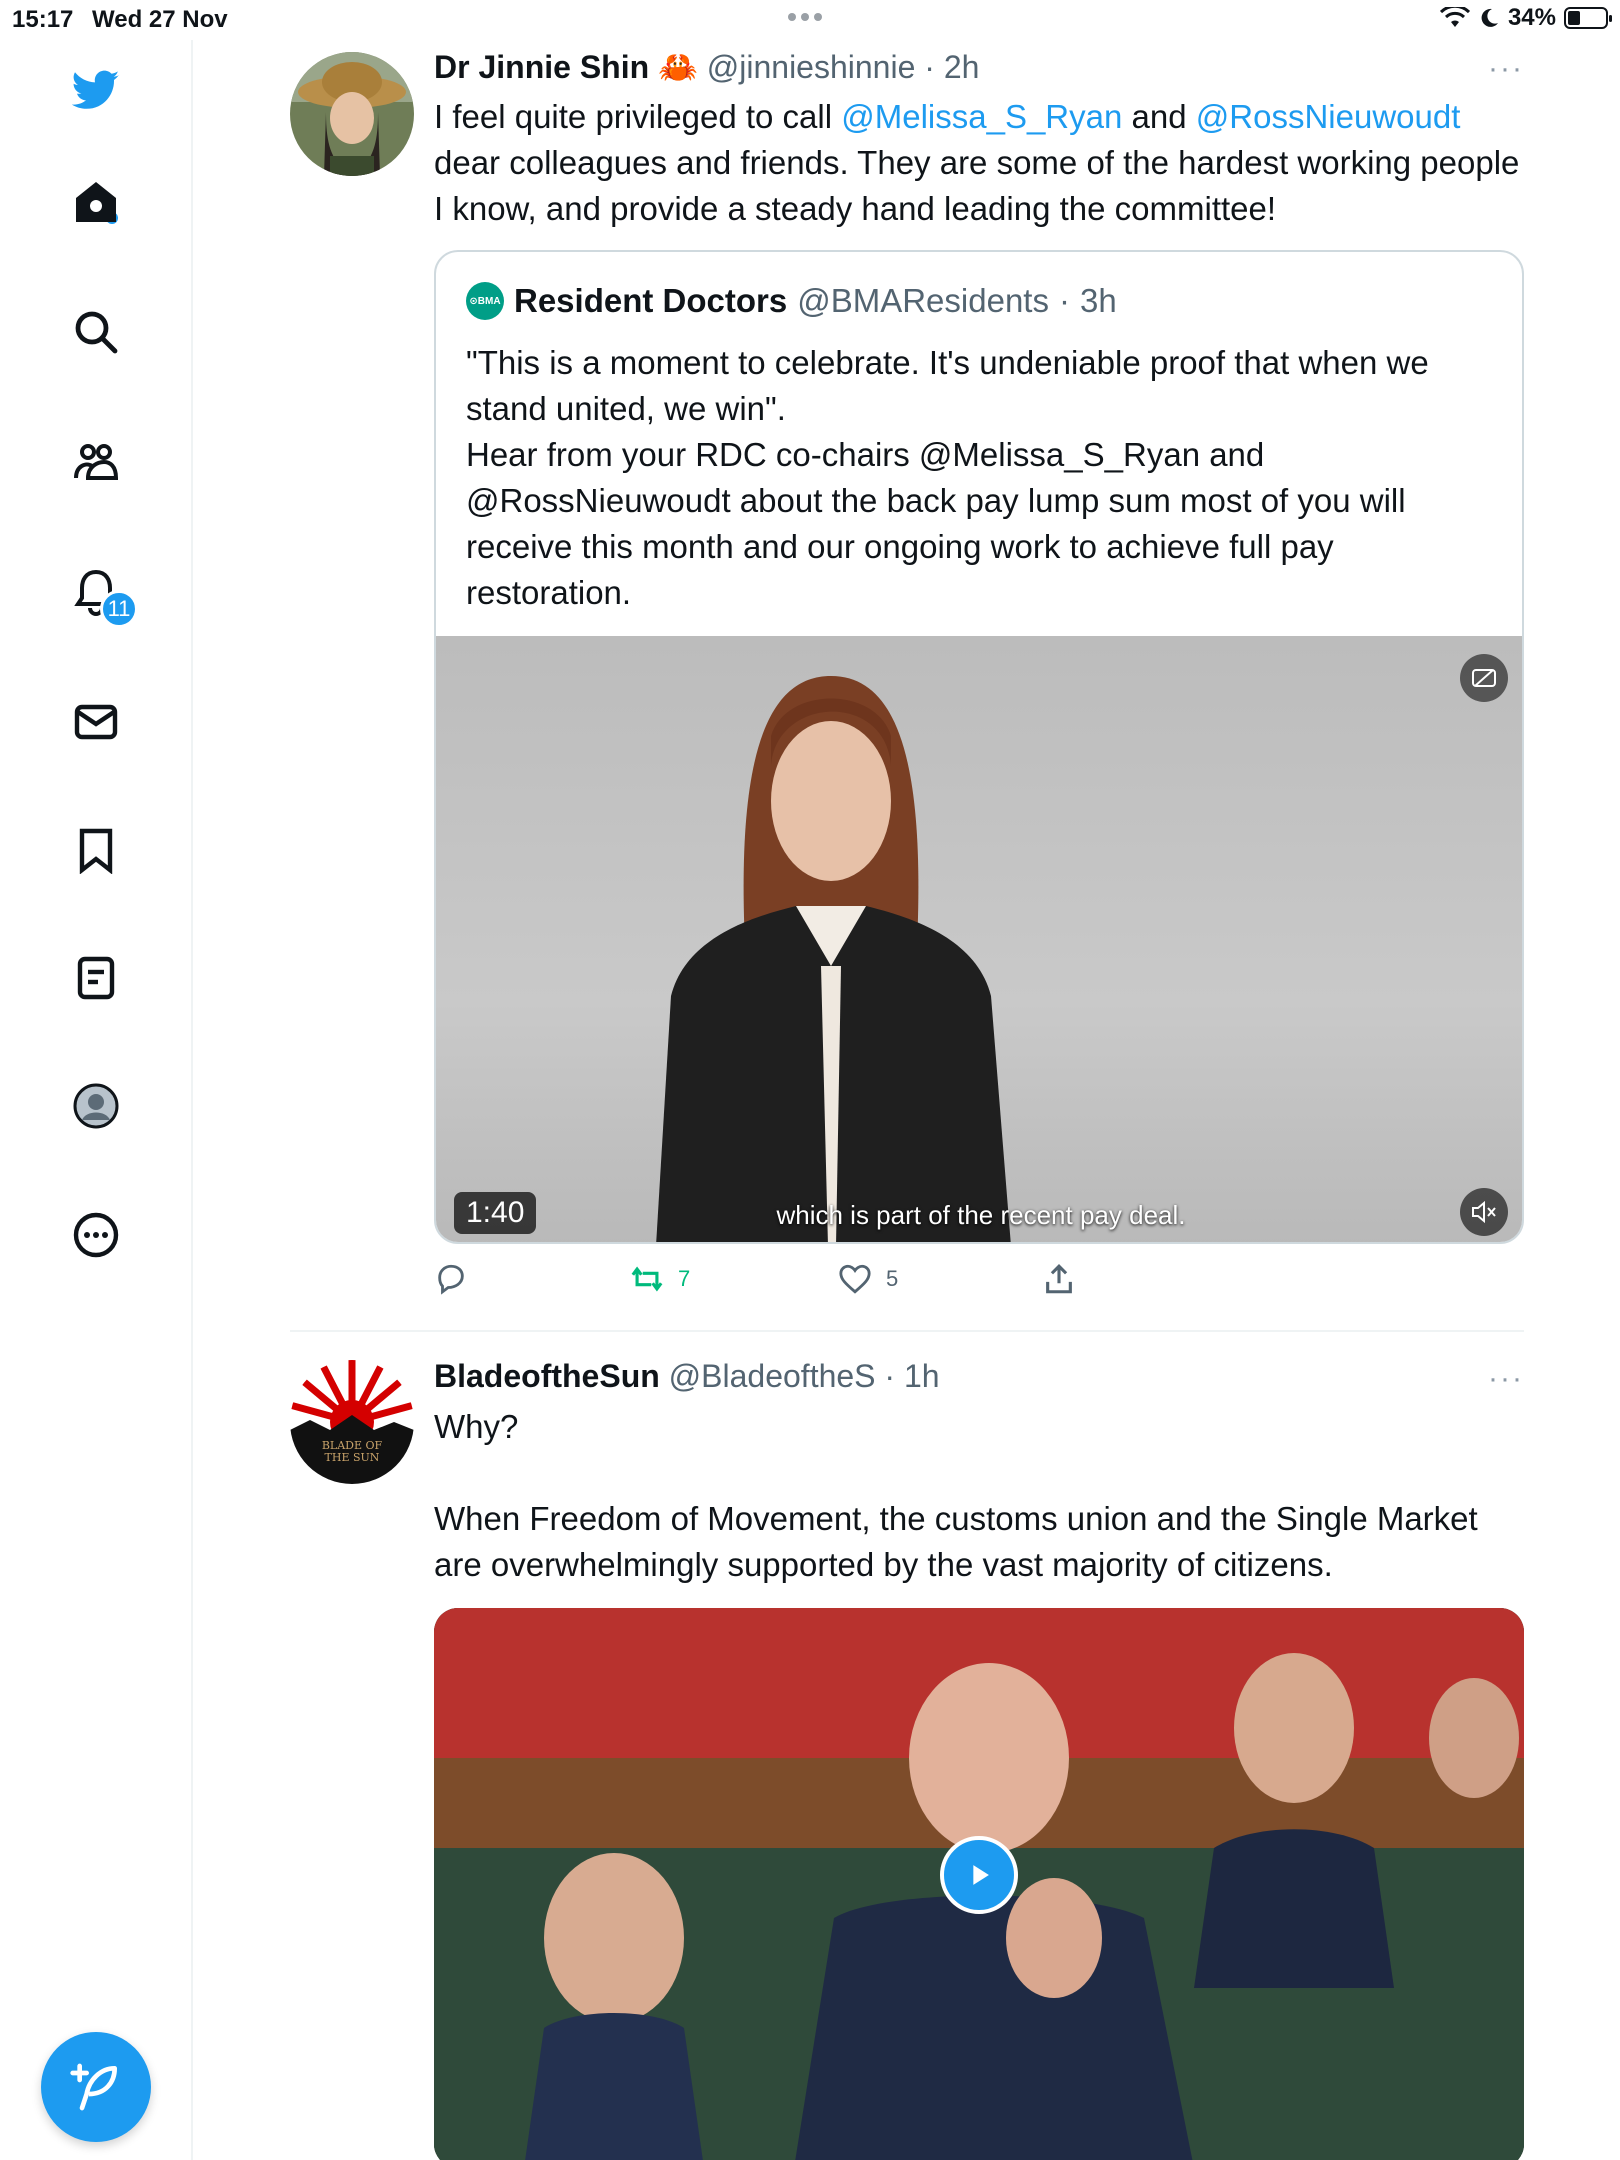 This screenshot has height=2160, width=1620. Describe the element at coordinates (678, 67) in the screenshot. I see `crab-emoji-icon: 🦀` at that location.